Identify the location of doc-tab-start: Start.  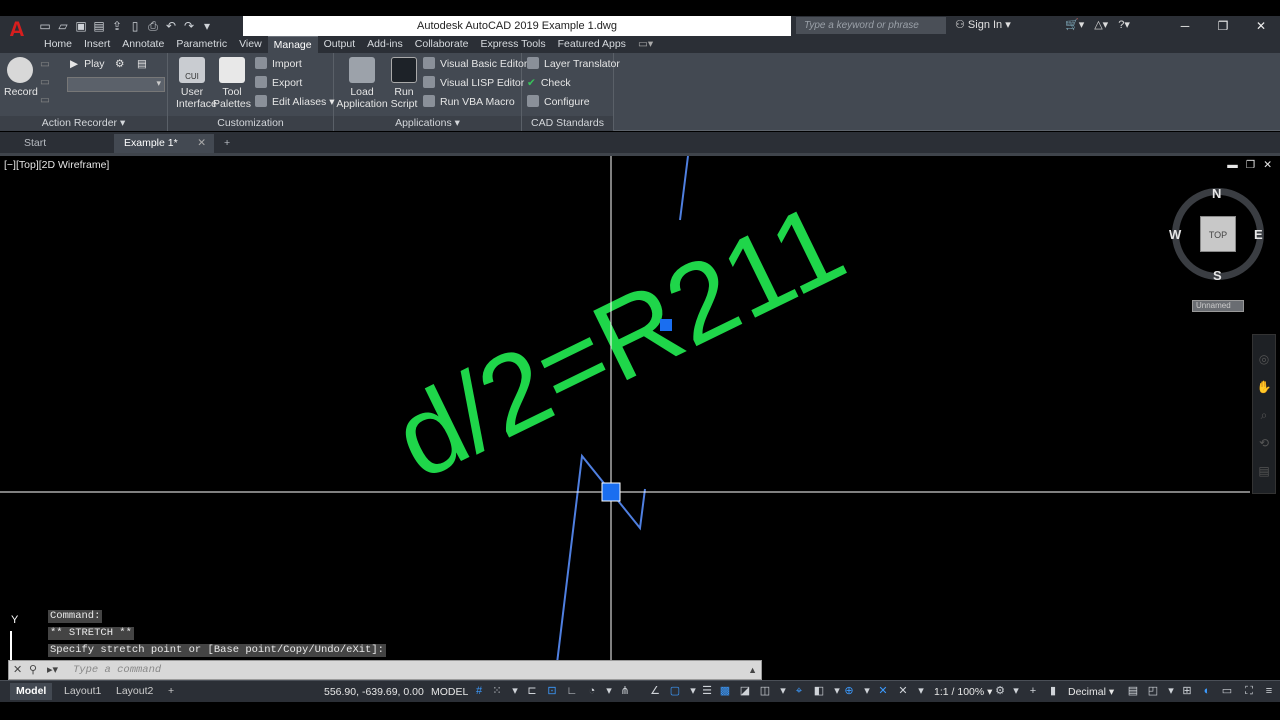
(64, 143).